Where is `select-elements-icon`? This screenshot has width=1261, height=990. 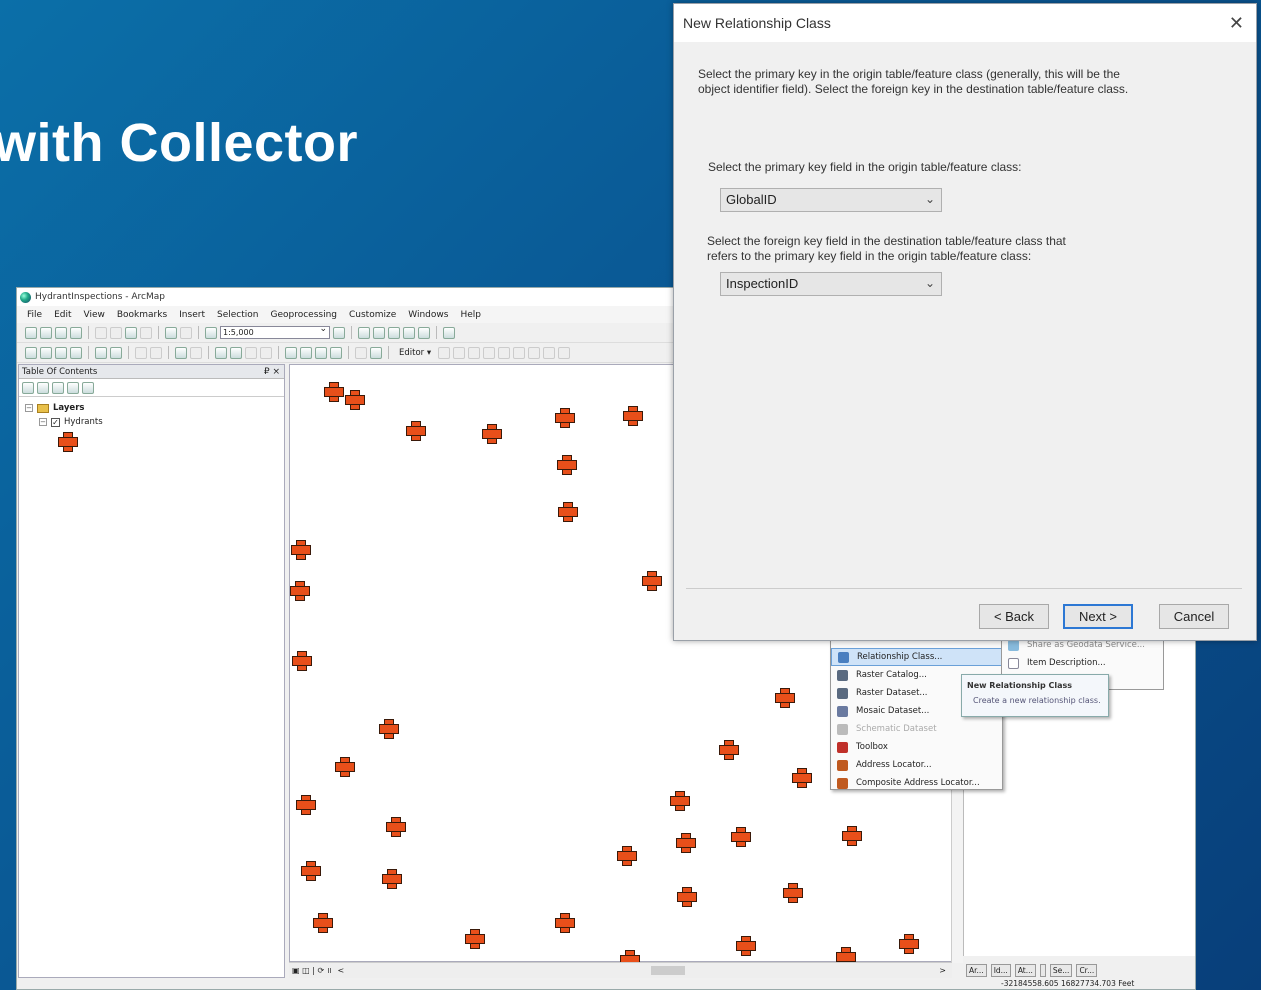
select-elements-icon is located at coordinates (221, 352).